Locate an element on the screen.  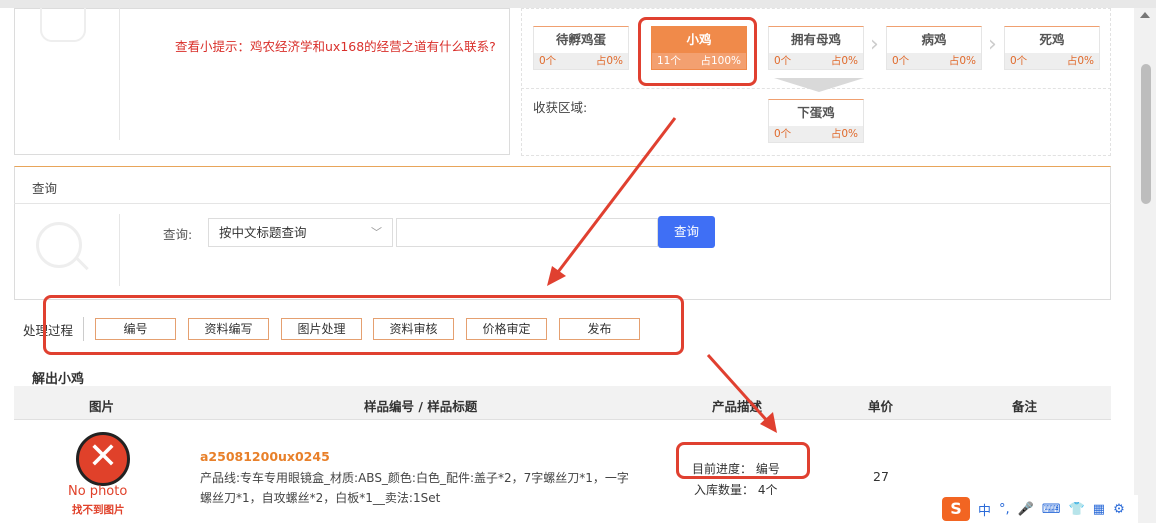
arrow-down-icon is located at coordinates (819, 85).